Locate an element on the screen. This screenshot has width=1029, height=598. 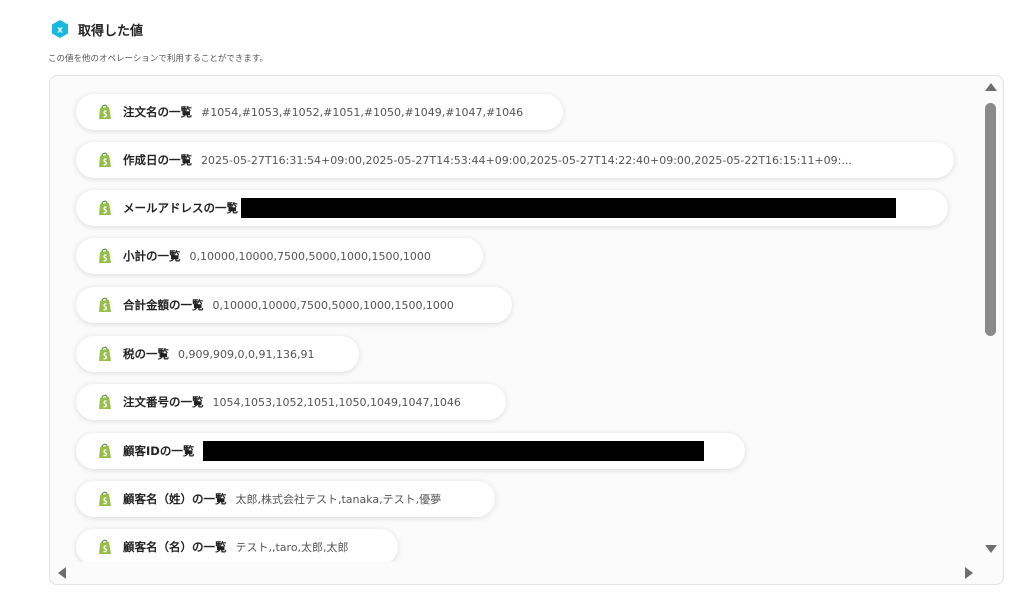
value-chip-tax: 税の一覧 0,909,909,0,0,91,136,91 is located at coordinates (217, 354).